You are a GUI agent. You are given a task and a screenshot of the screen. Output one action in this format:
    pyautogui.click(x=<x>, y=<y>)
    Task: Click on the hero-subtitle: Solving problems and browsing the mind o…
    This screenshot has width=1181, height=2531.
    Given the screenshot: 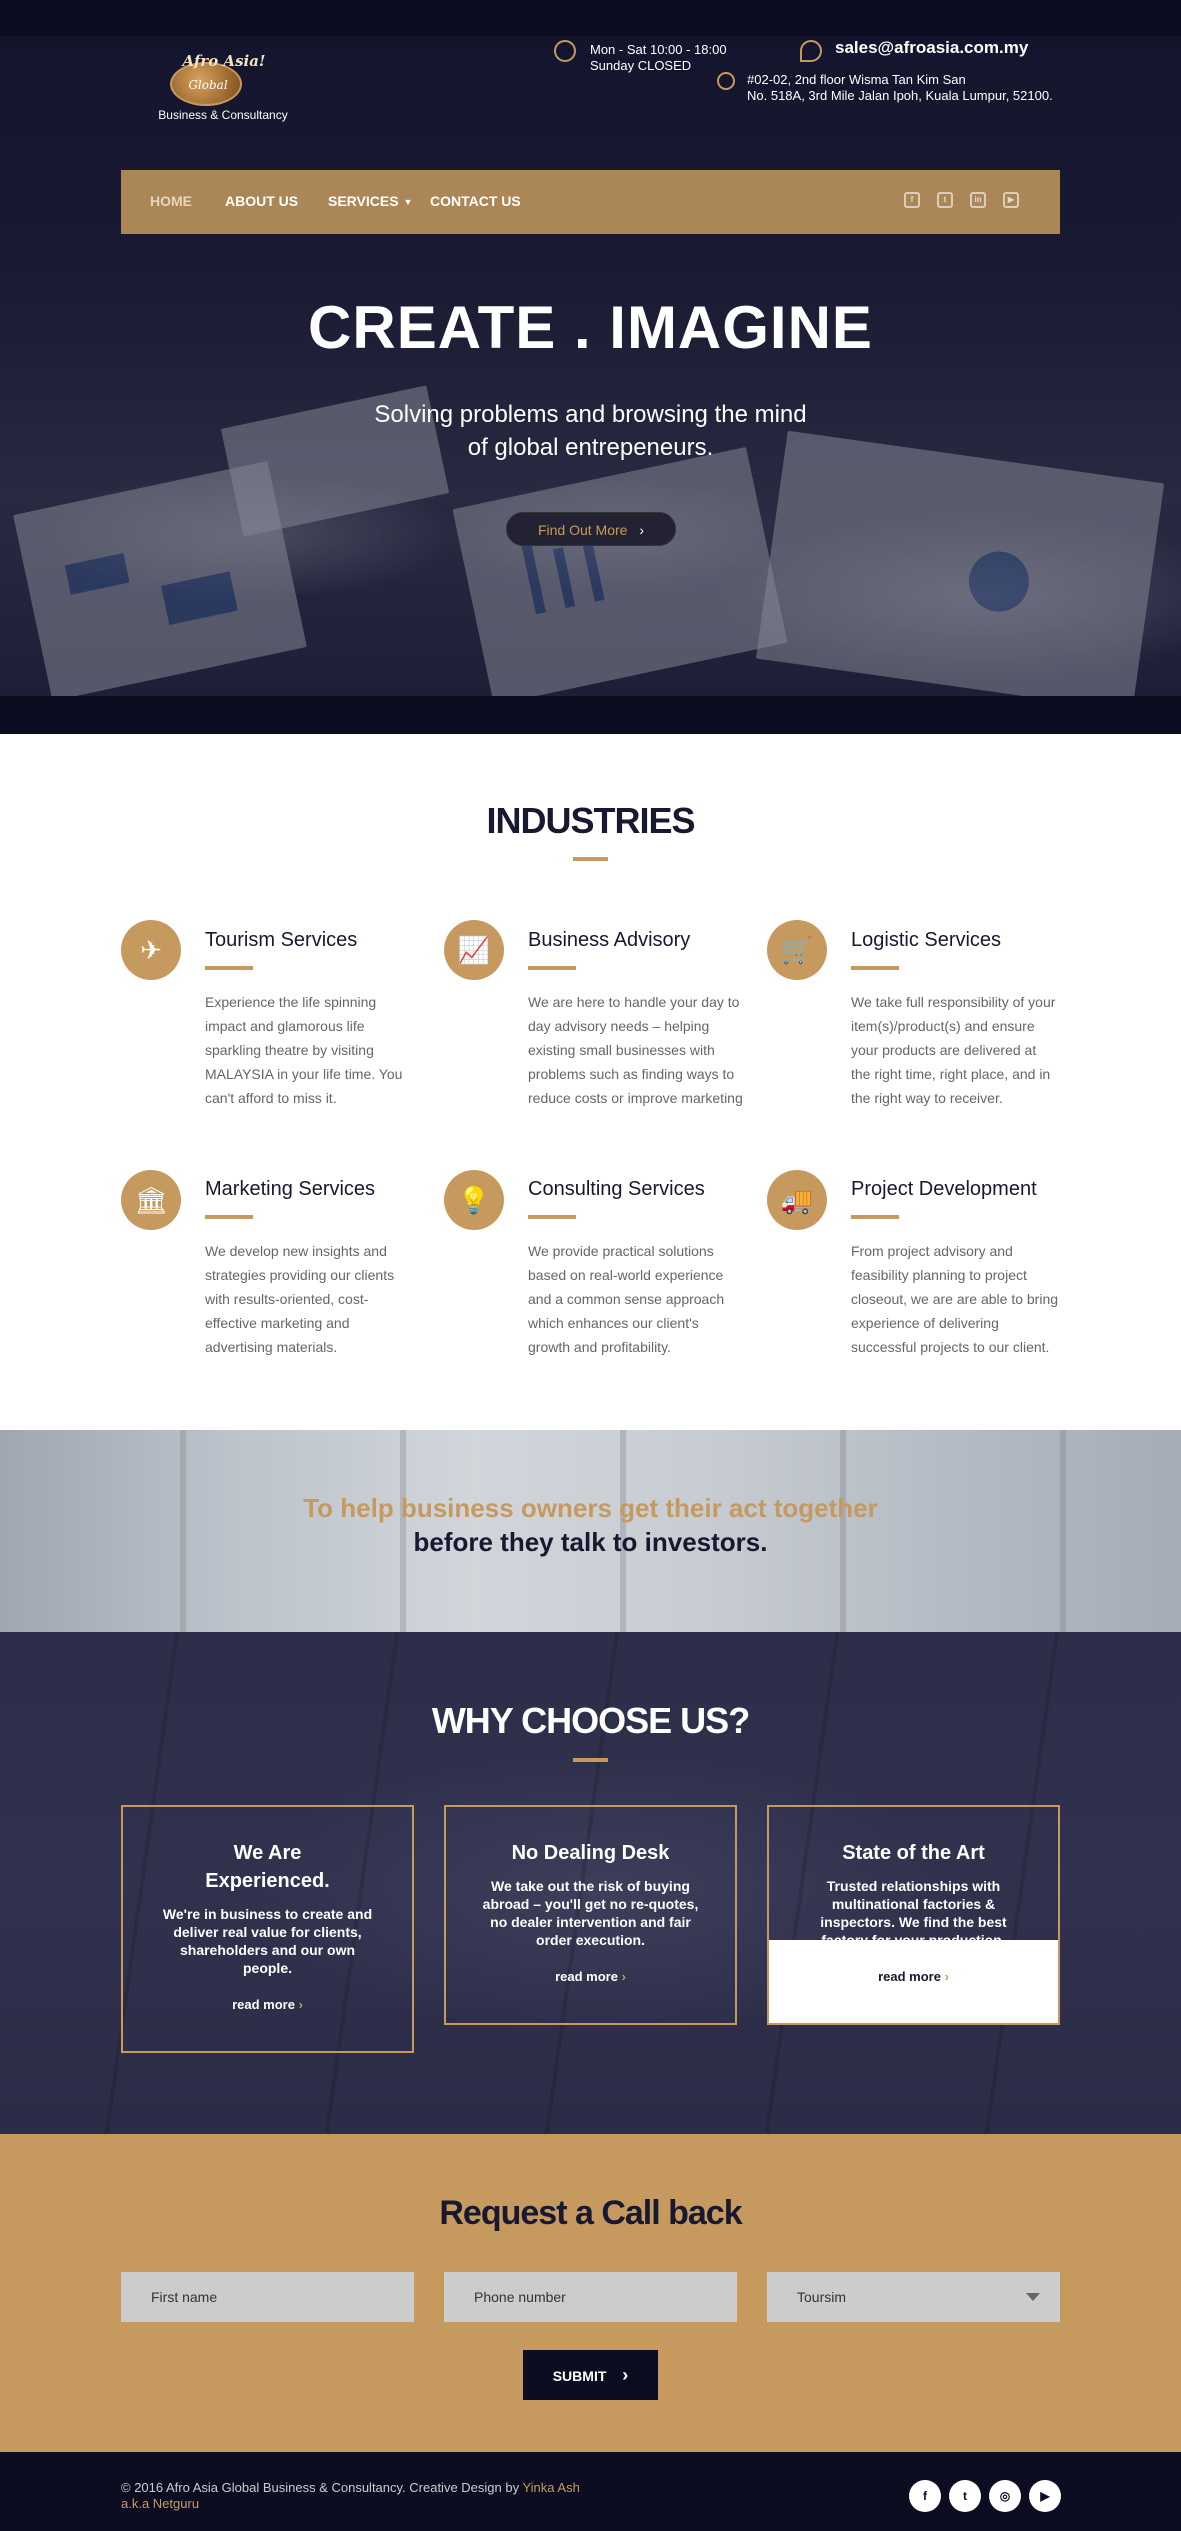 What is the action you would take?
    pyautogui.click(x=590, y=431)
    